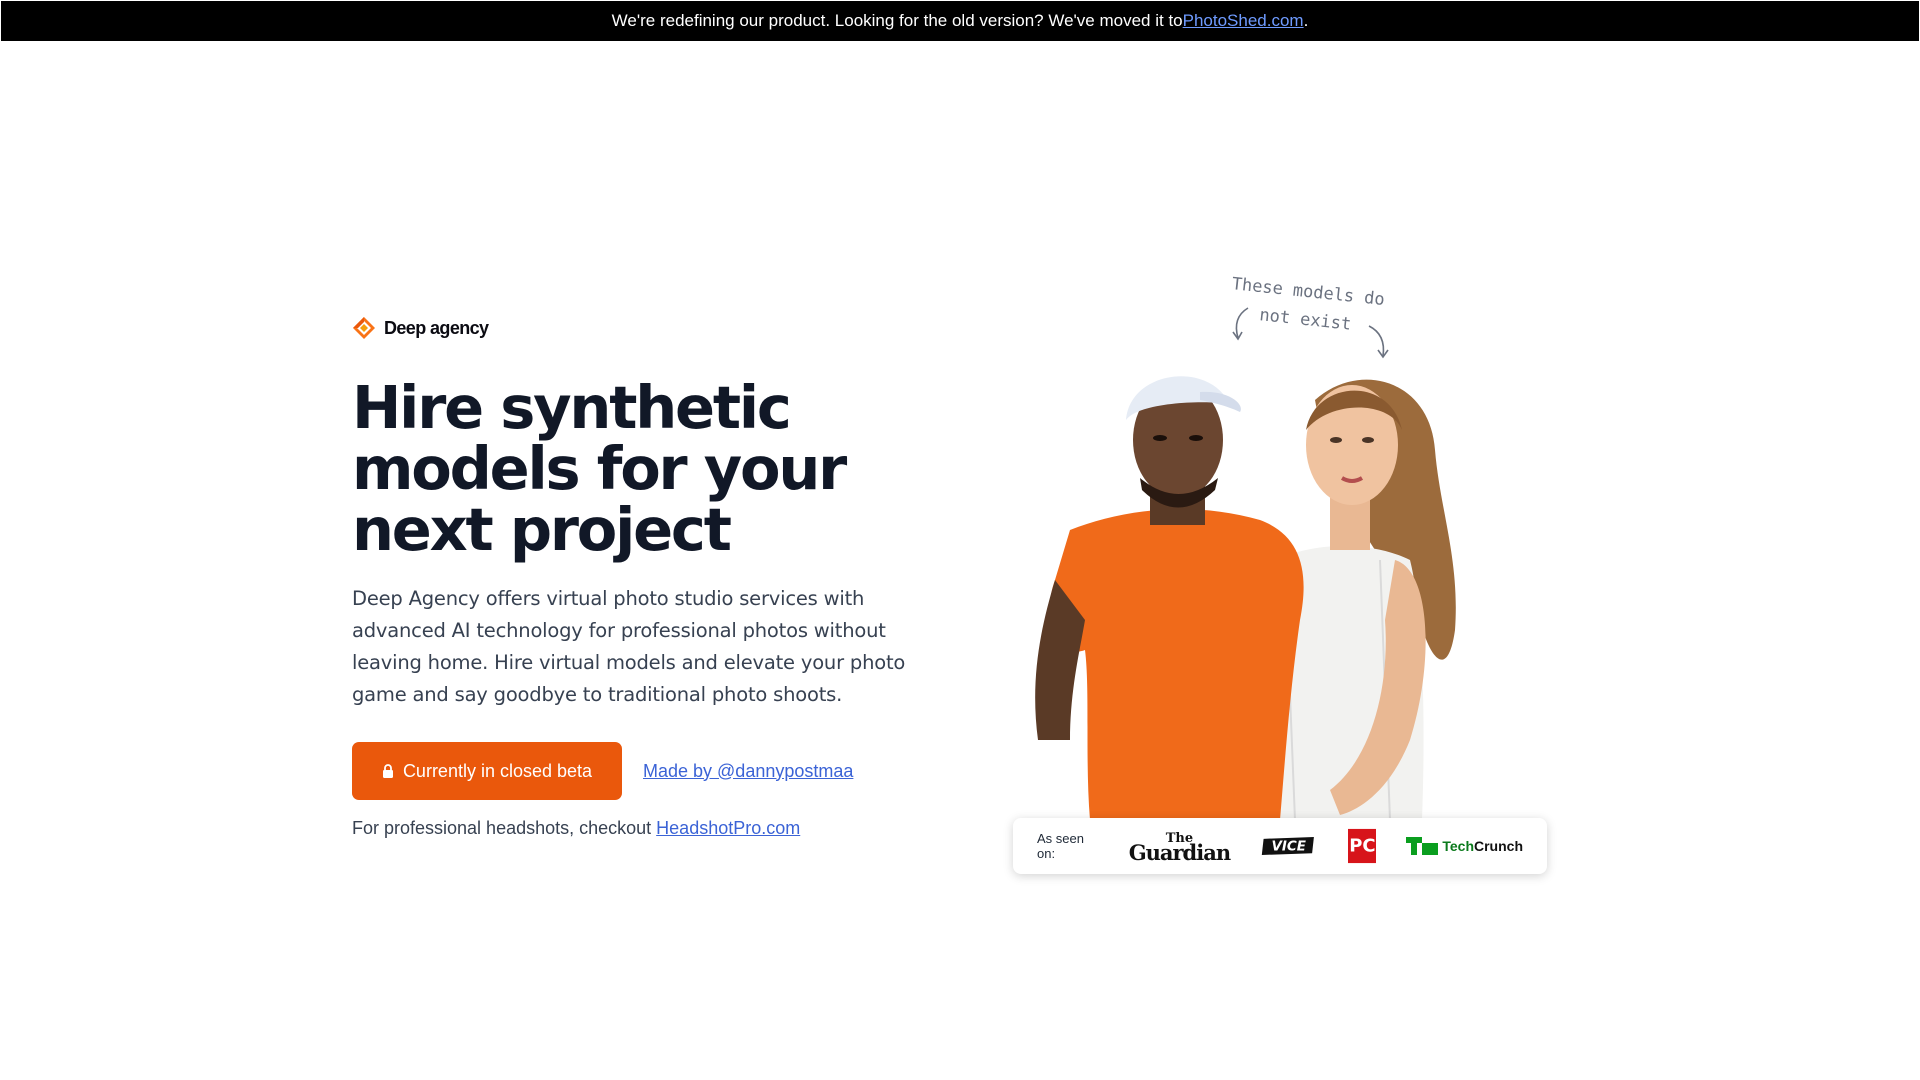 Image resolution: width=1920 pixels, height=1080 pixels. Describe the element at coordinates (1243, 21) in the screenshot. I see `photoshed-link: PhotoShed.com` at that location.